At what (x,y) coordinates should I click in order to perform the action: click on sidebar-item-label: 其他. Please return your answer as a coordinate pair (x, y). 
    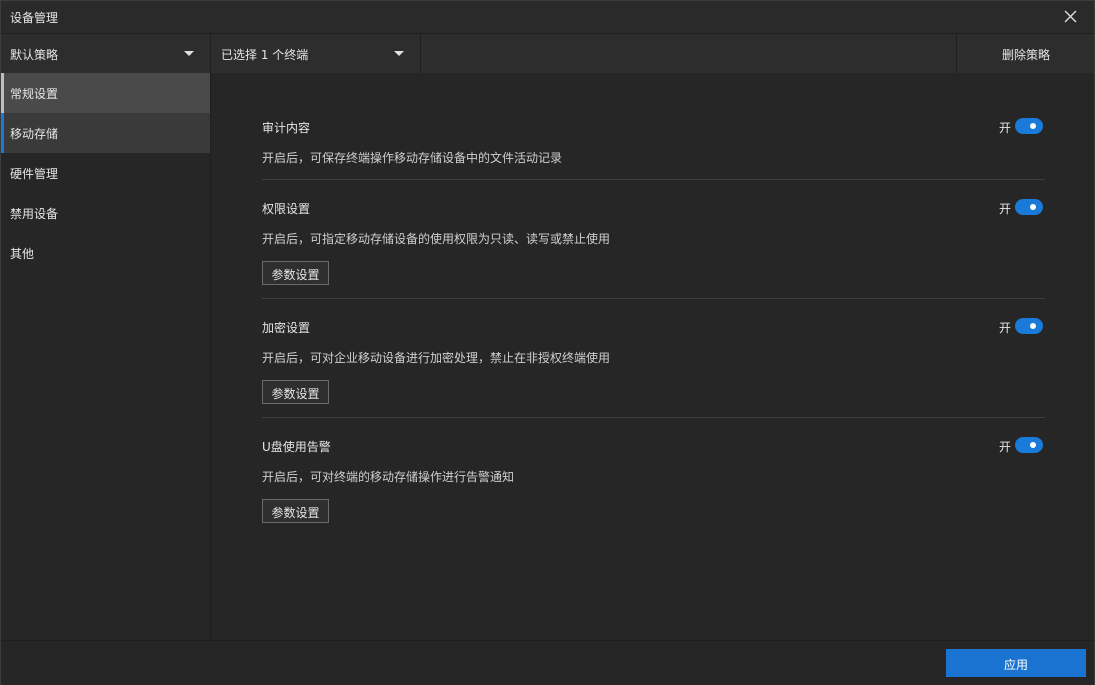
    Looking at the image, I should click on (22, 254).